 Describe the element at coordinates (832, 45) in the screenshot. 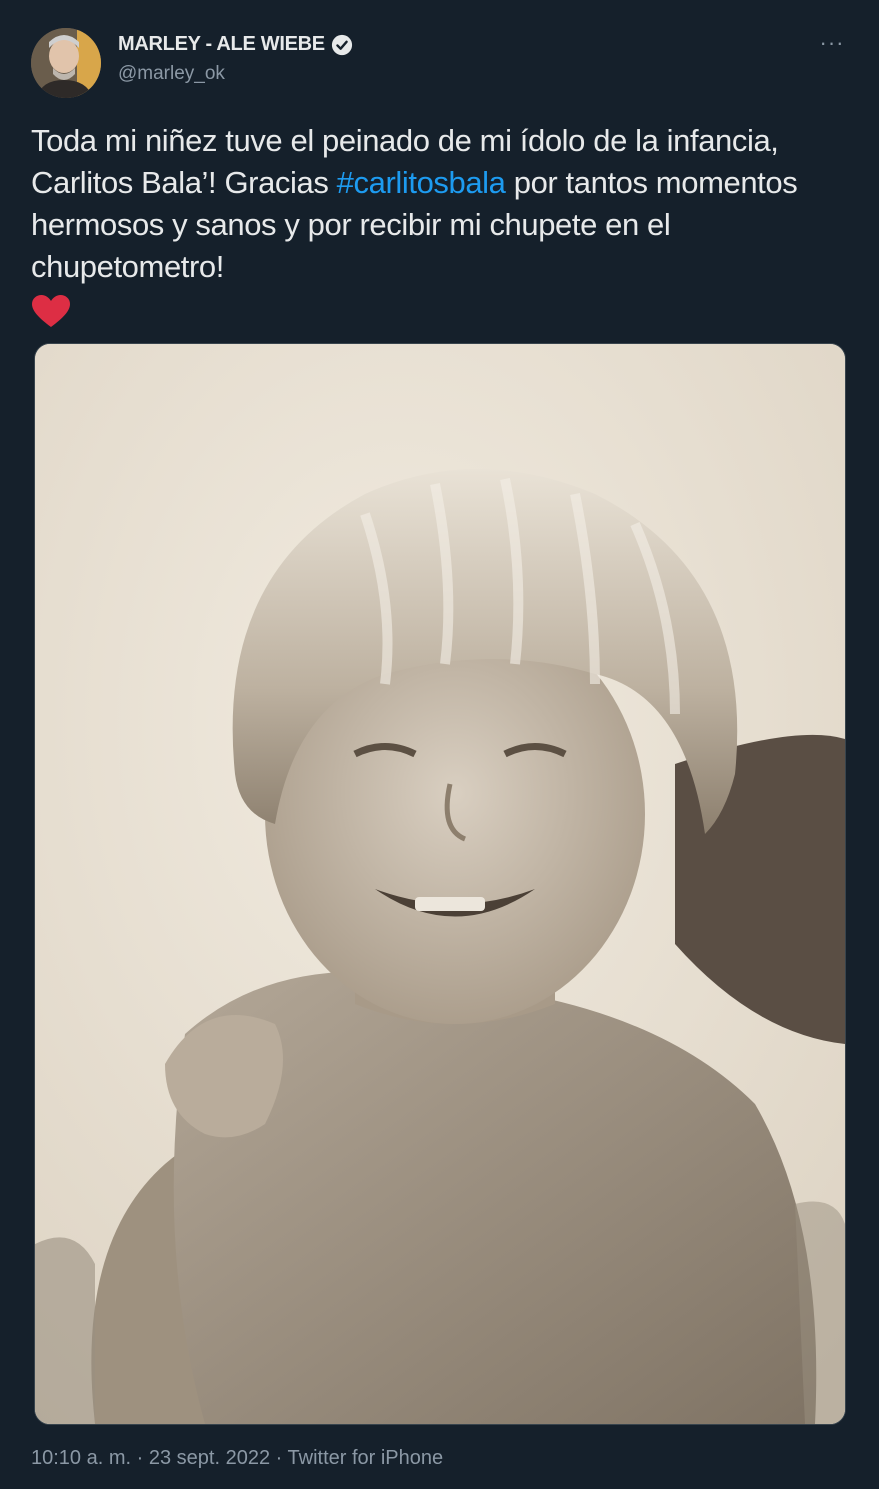

I see `more-options-icon: ···` at that location.